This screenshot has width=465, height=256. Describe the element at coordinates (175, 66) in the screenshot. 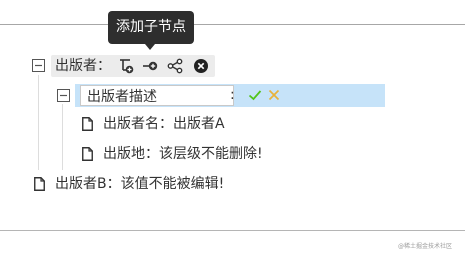

I see `share-icon` at that location.